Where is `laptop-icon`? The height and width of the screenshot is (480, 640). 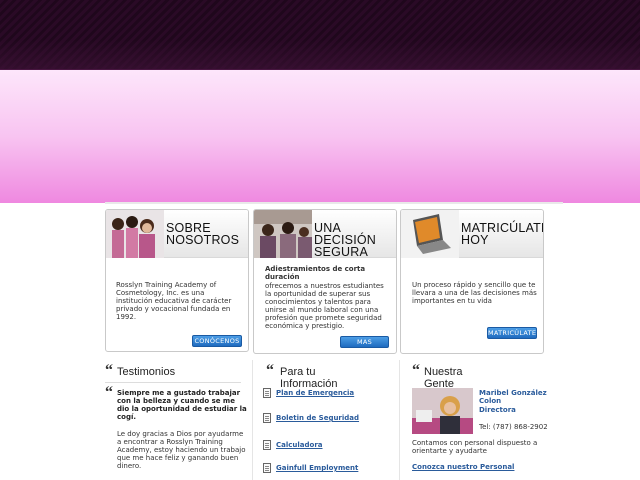 laptop-icon is located at coordinates (430, 234).